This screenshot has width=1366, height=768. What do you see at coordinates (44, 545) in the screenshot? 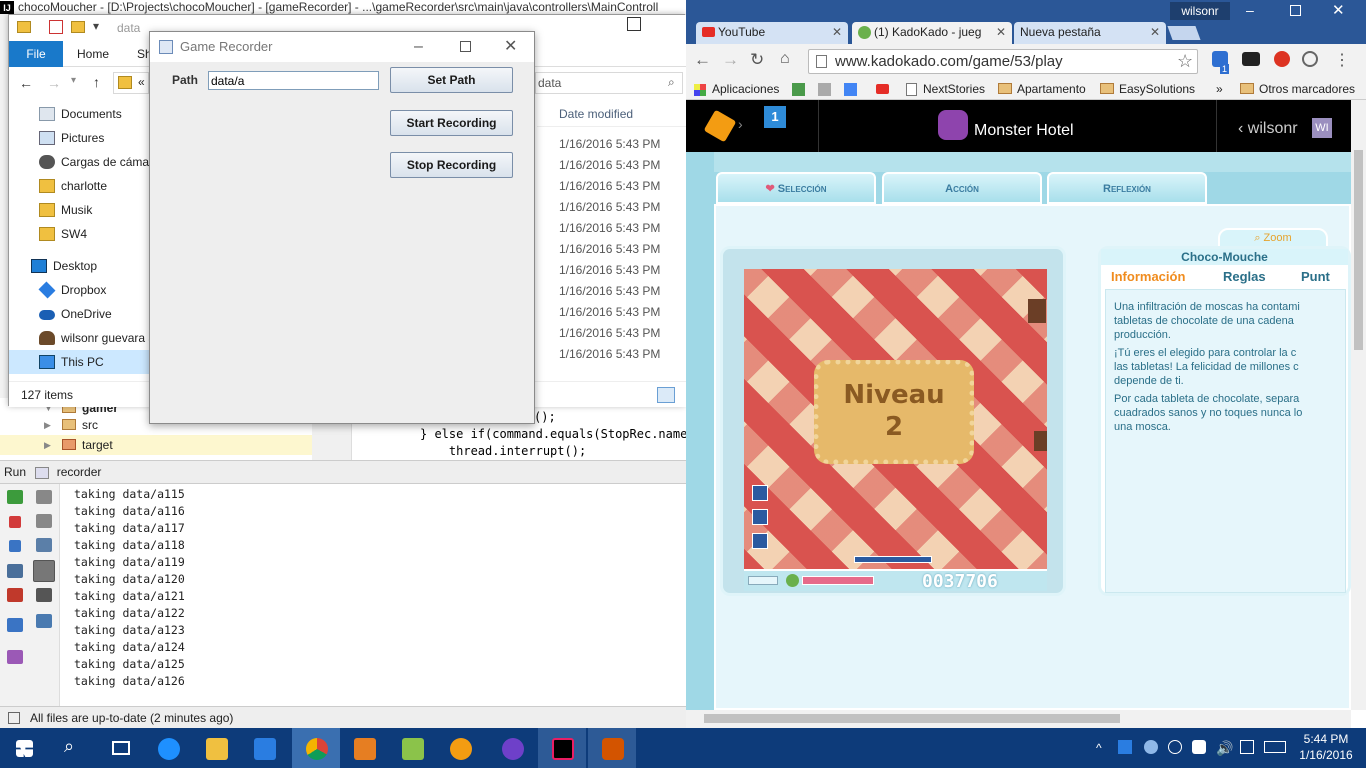
I see `soft-wrap-icon` at bounding box center [44, 545].